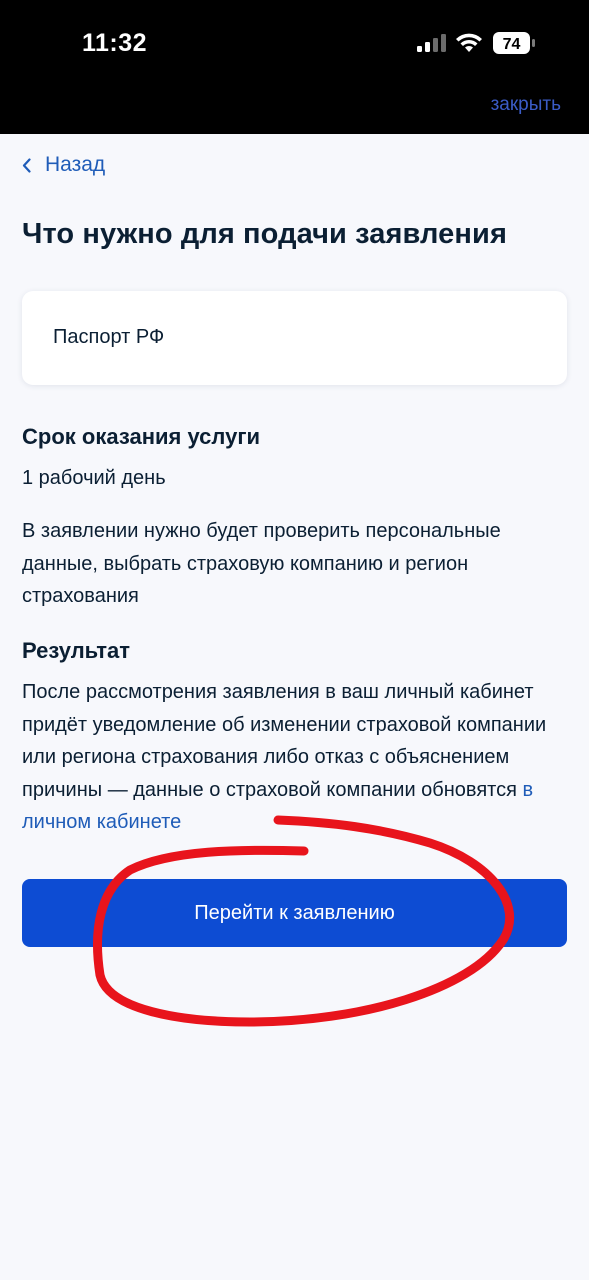 The width and height of the screenshot is (589, 1280). Describe the element at coordinates (294, 67) in the screenshot. I see `top-bar: 11:32 74 закрыть` at that location.